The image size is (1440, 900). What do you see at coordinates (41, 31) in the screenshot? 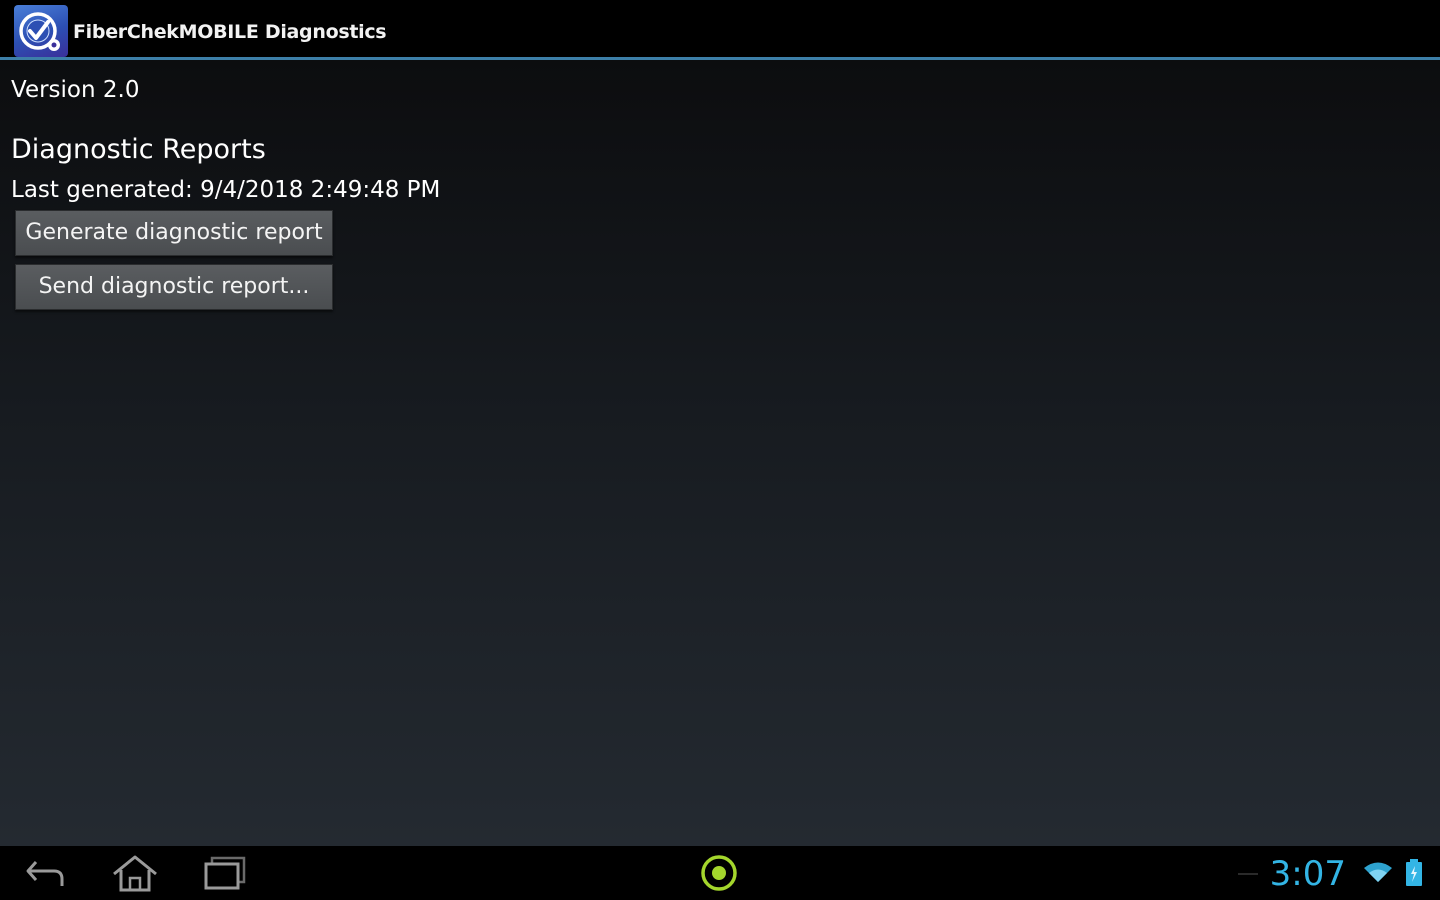
I see `app-icon` at bounding box center [41, 31].